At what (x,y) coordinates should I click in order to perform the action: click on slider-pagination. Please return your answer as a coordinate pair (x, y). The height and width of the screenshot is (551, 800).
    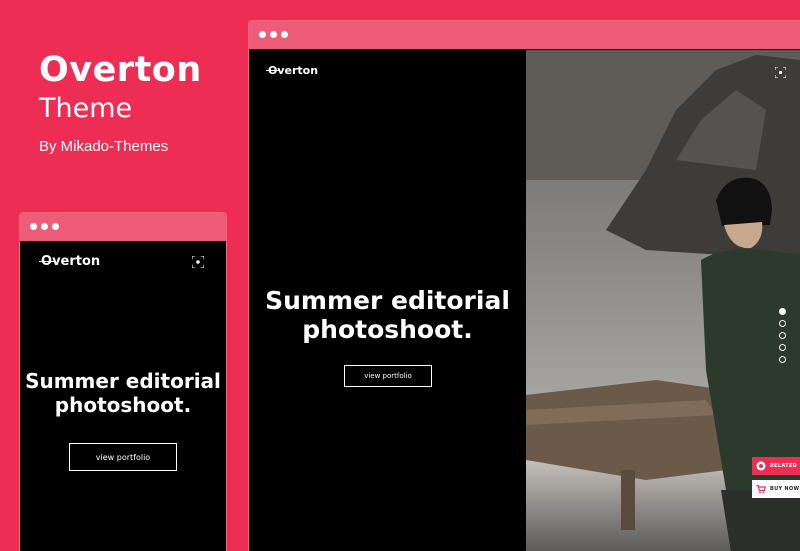
    Looking at the image, I should click on (782, 335).